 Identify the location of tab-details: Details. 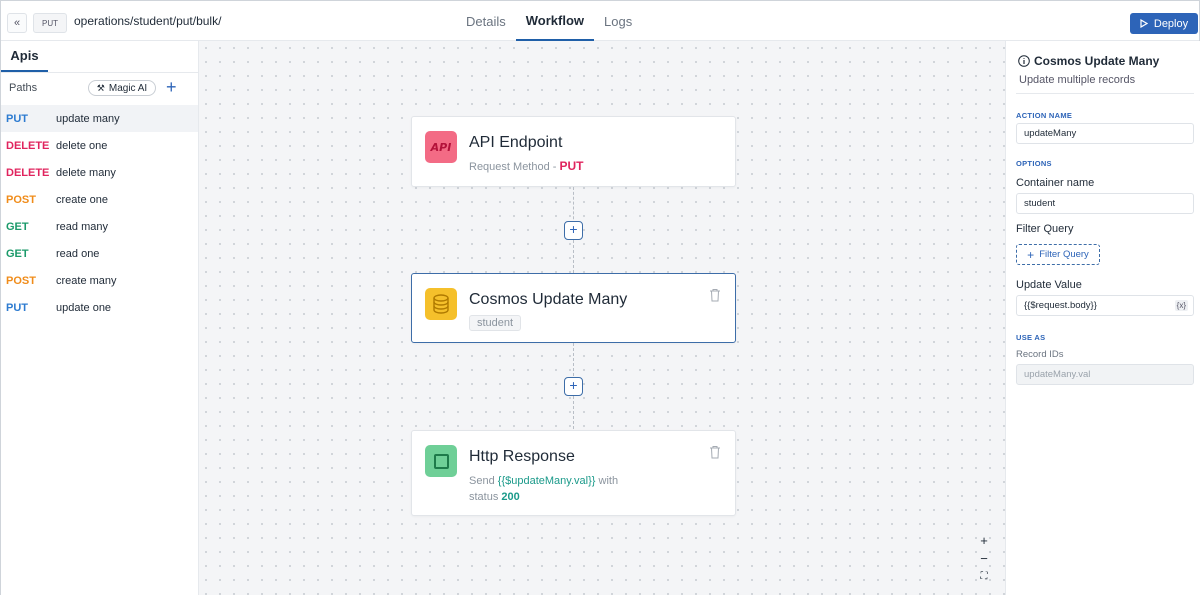
(486, 21).